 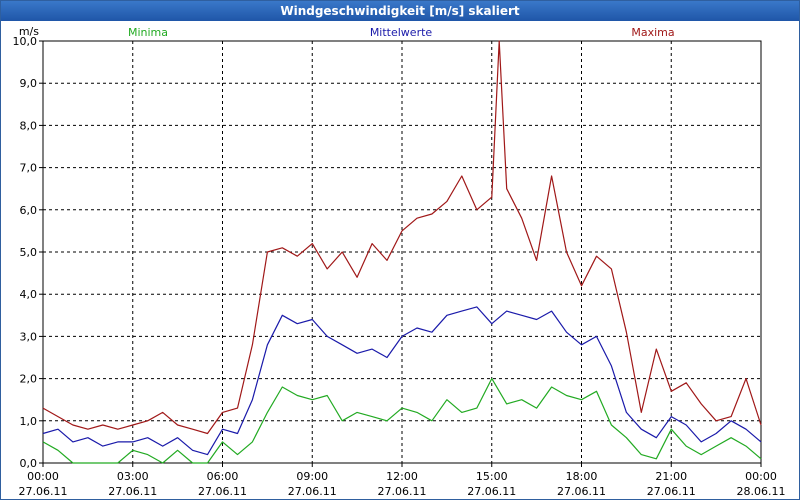 What do you see at coordinates (29, 210) in the screenshot?
I see `y-tick-label: 6,0` at bounding box center [29, 210].